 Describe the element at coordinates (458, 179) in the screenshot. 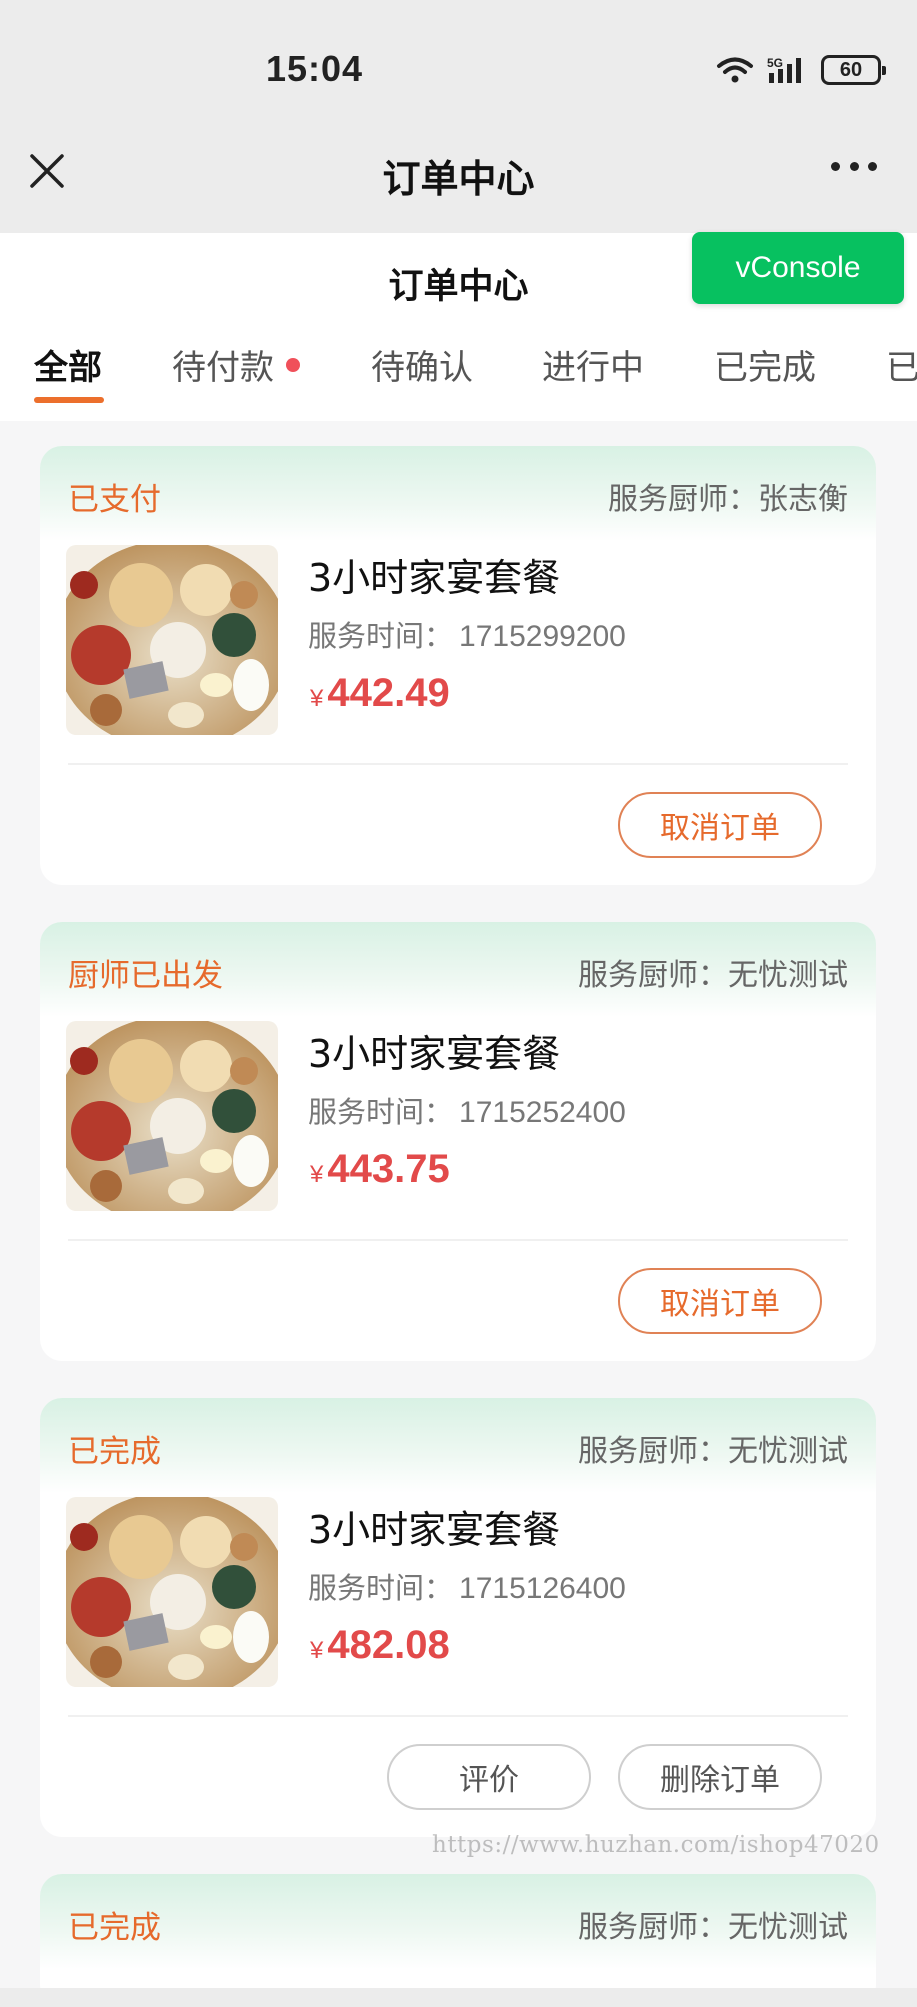

I see `nav-title: 订单中心` at that location.